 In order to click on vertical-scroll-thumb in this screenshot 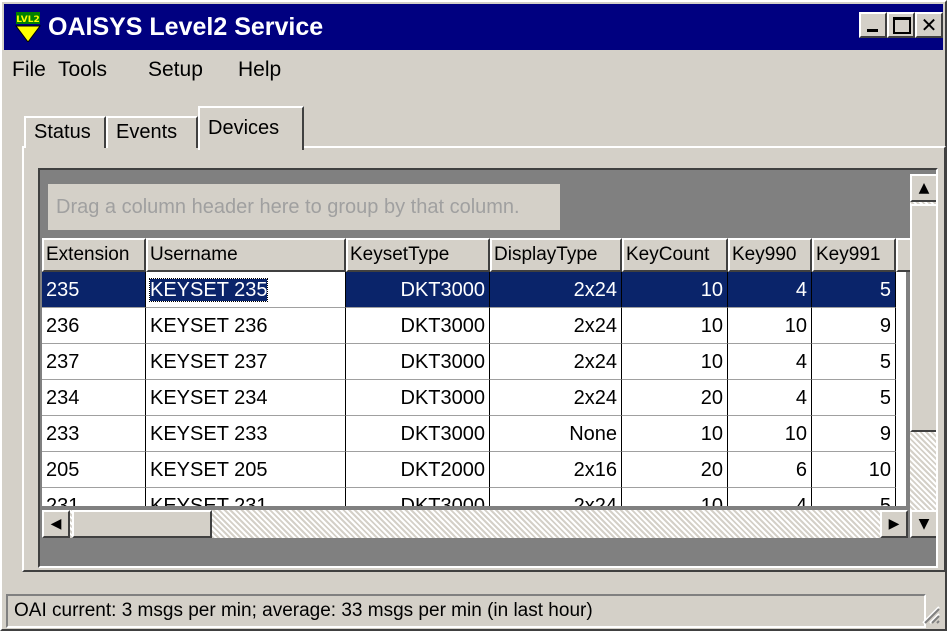, I will do `click(923, 318)`.